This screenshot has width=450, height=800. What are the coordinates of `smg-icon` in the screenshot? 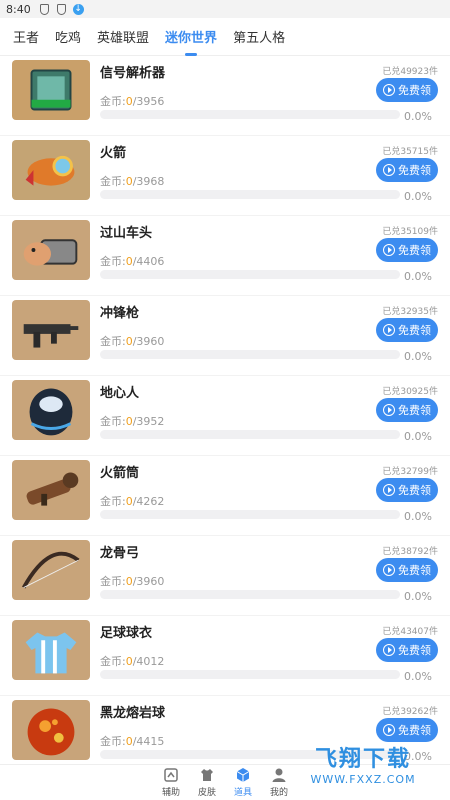 It's located at (51, 330).